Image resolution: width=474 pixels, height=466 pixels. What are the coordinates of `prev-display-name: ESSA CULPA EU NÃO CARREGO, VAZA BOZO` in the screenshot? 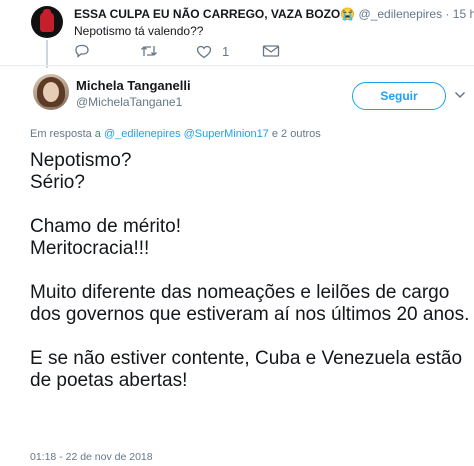 It's located at (207, 14).